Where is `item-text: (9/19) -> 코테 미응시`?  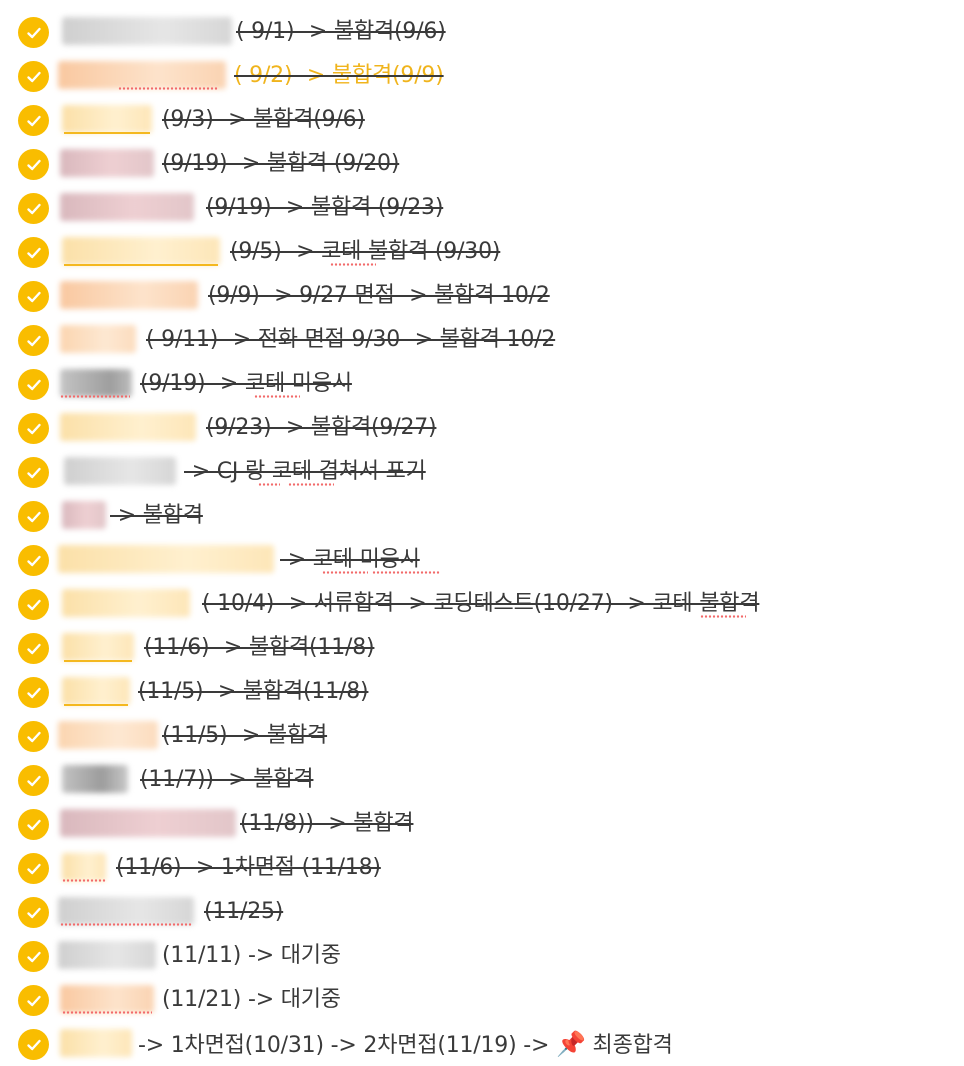 item-text: (9/19) -> 코테 미응시 is located at coordinates (246, 383).